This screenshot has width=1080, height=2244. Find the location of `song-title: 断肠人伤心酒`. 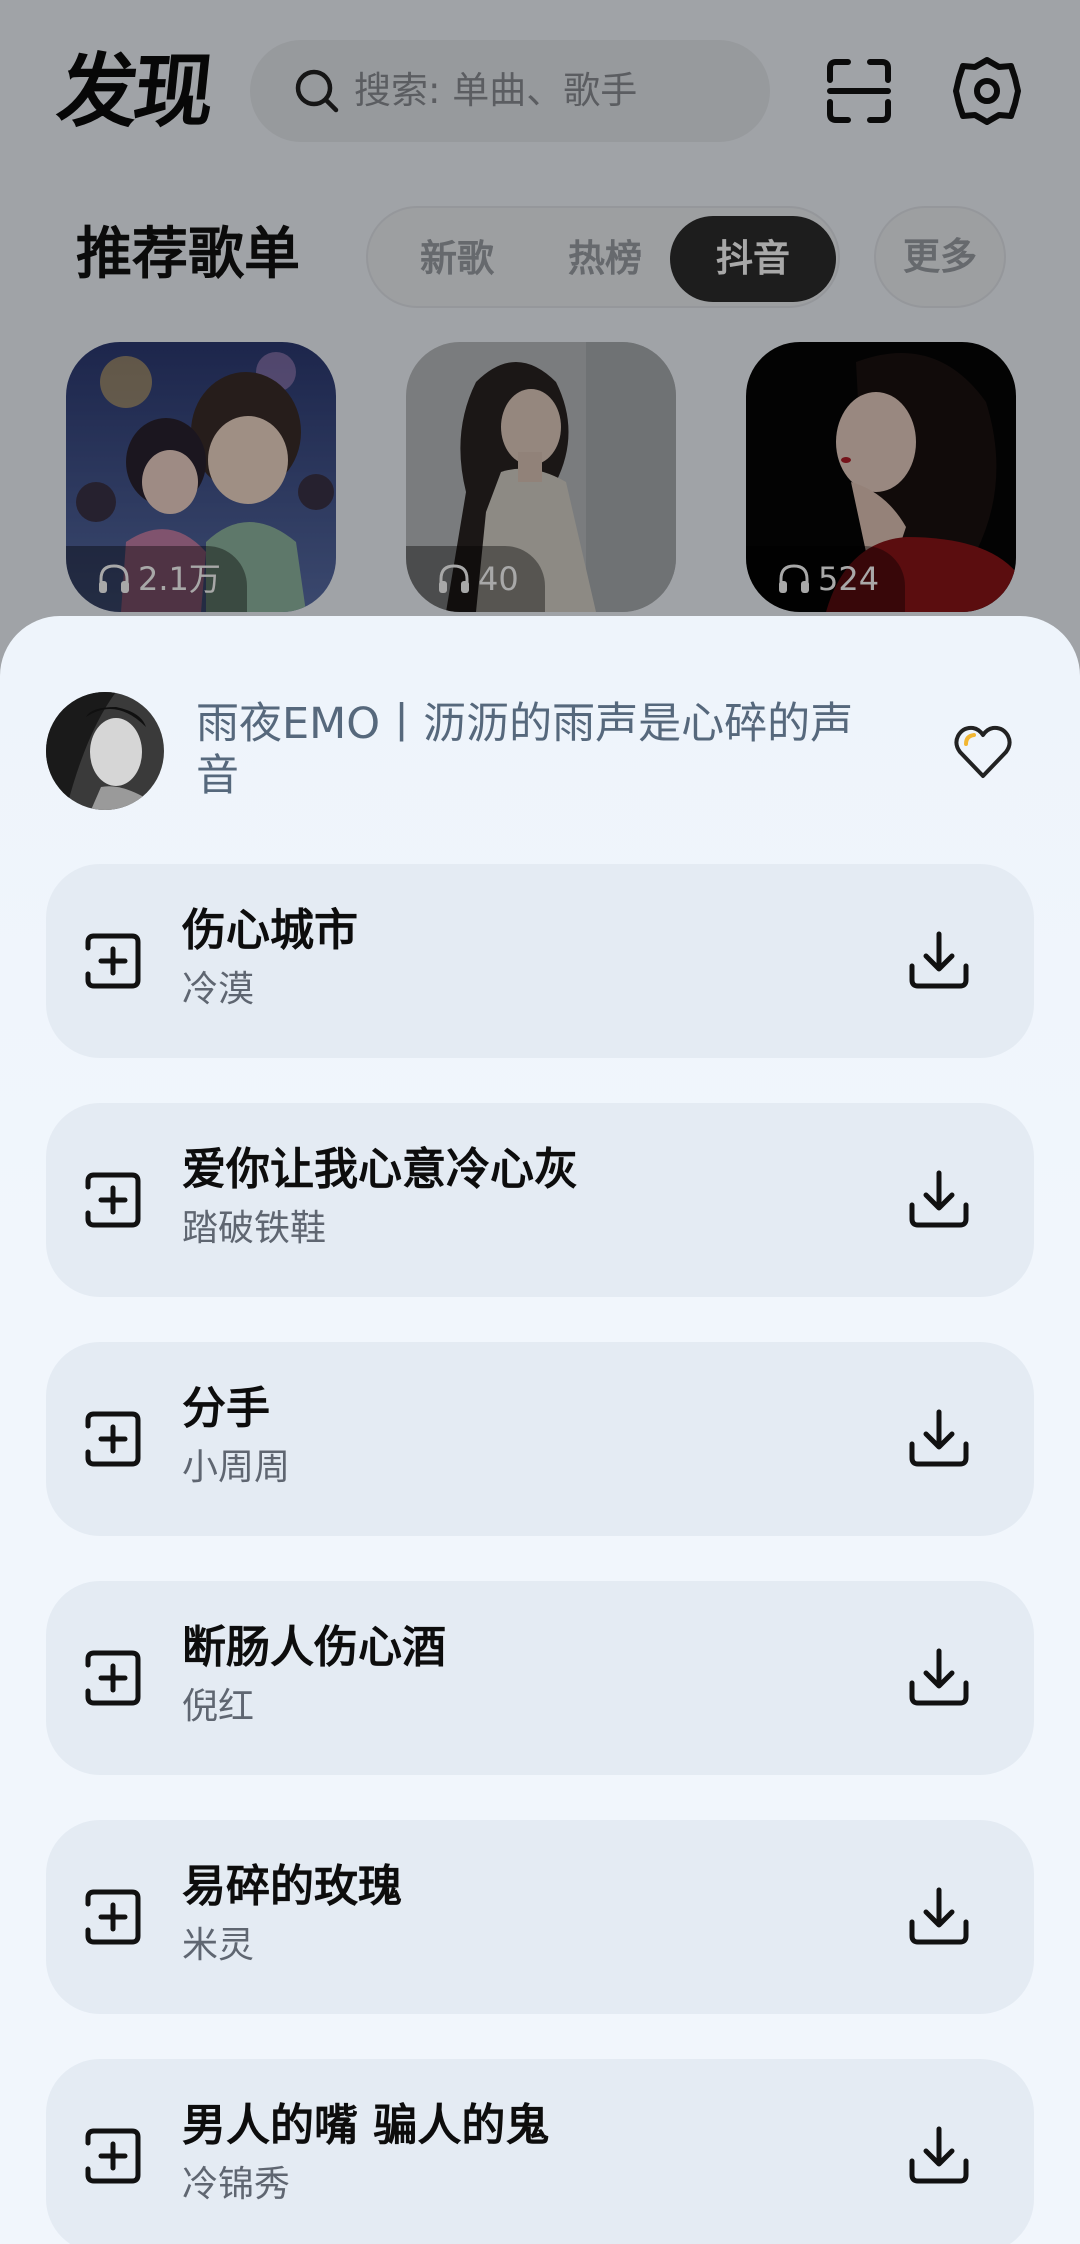

song-title: 断肠人伤心酒 is located at coordinates (314, 1647).